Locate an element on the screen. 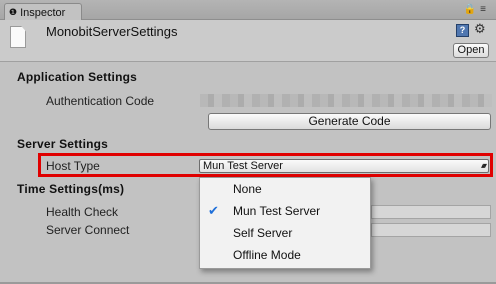 This screenshot has height=284, width=496. asset-title: MonobitServerSettings is located at coordinates (112, 31).